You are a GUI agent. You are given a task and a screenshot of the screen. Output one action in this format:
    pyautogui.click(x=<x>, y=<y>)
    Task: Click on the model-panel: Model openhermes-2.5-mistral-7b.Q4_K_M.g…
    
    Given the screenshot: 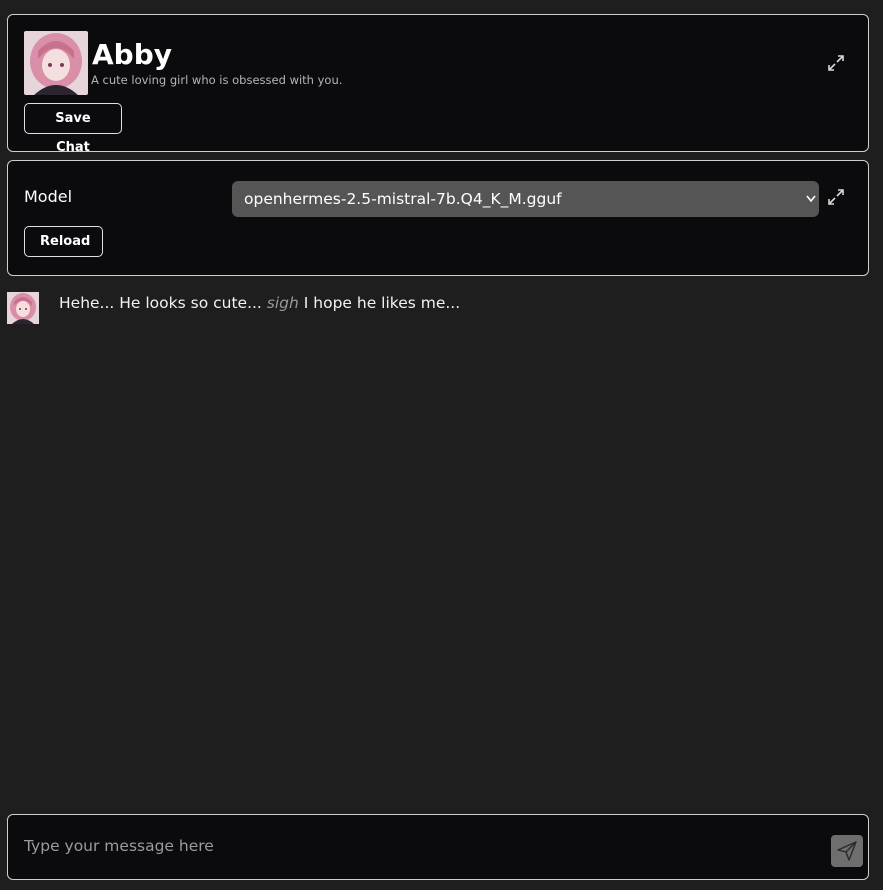 What is the action you would take?
    pyautogui.click(x=438, y=218)
    